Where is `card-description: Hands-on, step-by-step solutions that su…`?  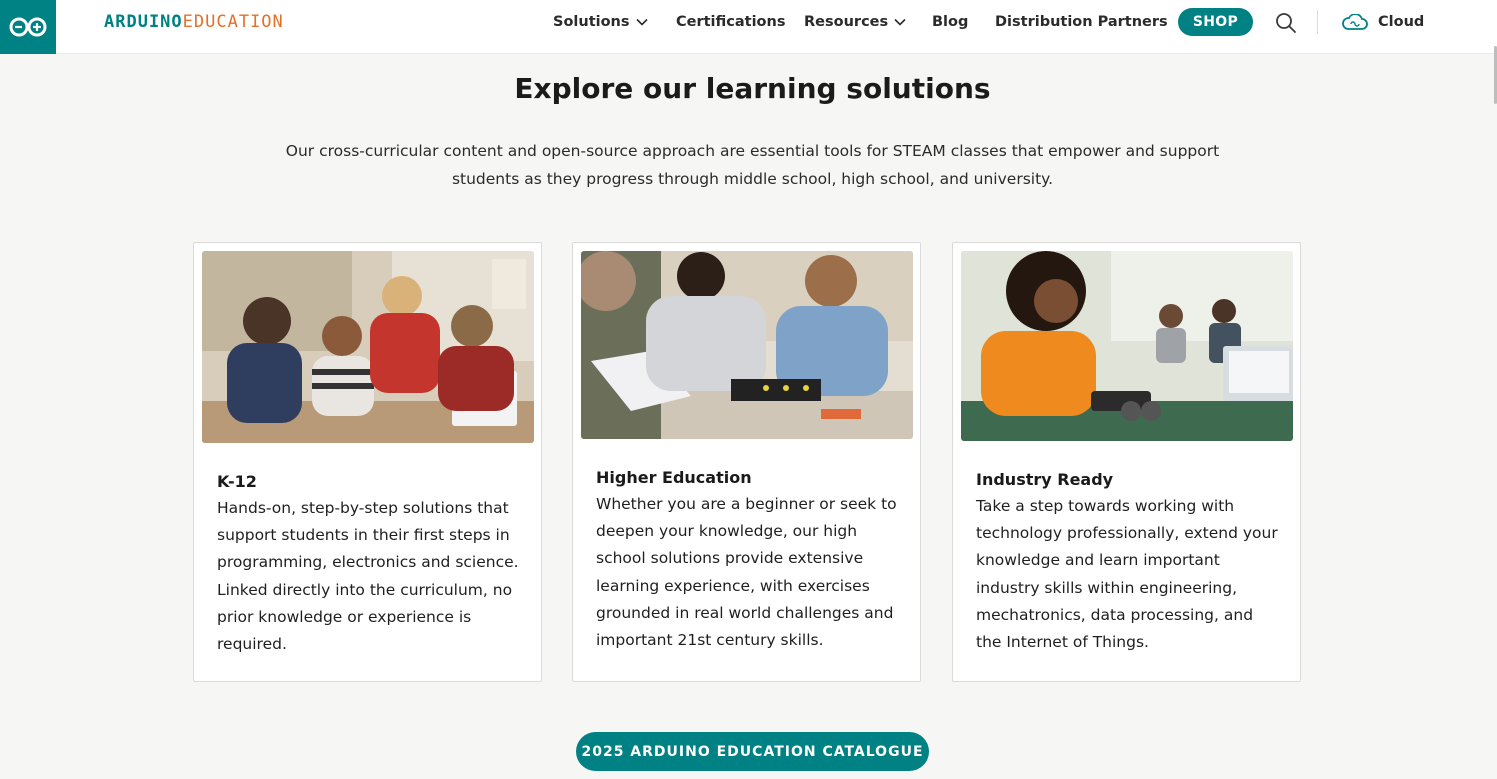
card-description: Hands-on, step-by-step solutions that su… is located at coordinates (368, 576).